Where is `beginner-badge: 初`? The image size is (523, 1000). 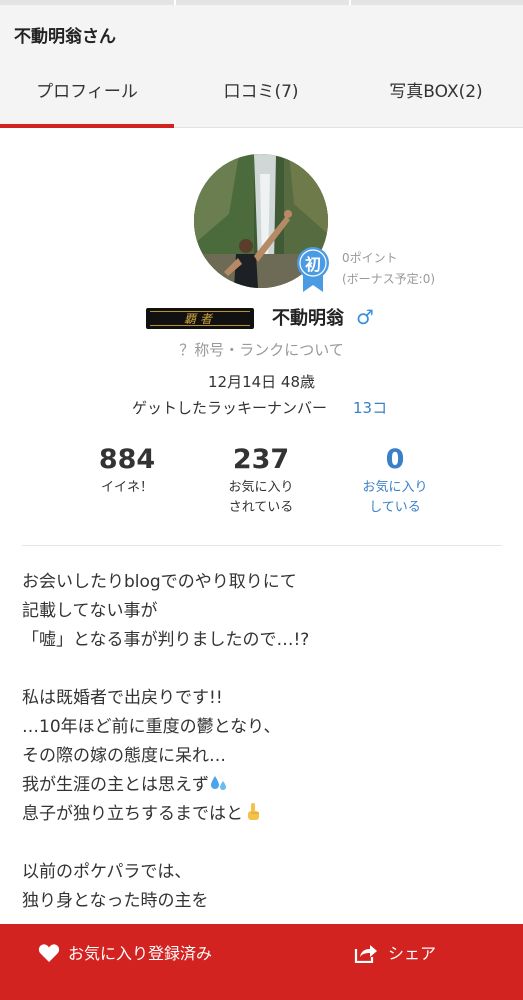
beginner-badge: 初 is located at coordinates (313, 269).